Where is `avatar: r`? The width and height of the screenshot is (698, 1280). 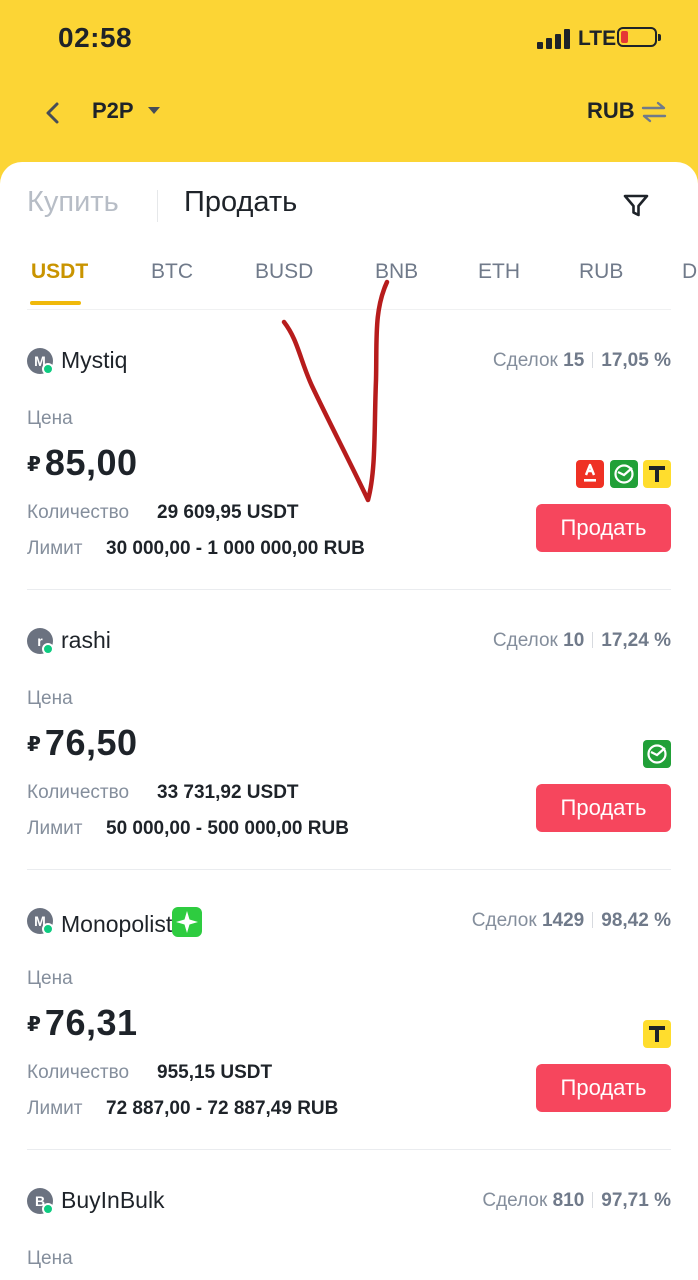 avatar: r is located at coordinates (40, 641).